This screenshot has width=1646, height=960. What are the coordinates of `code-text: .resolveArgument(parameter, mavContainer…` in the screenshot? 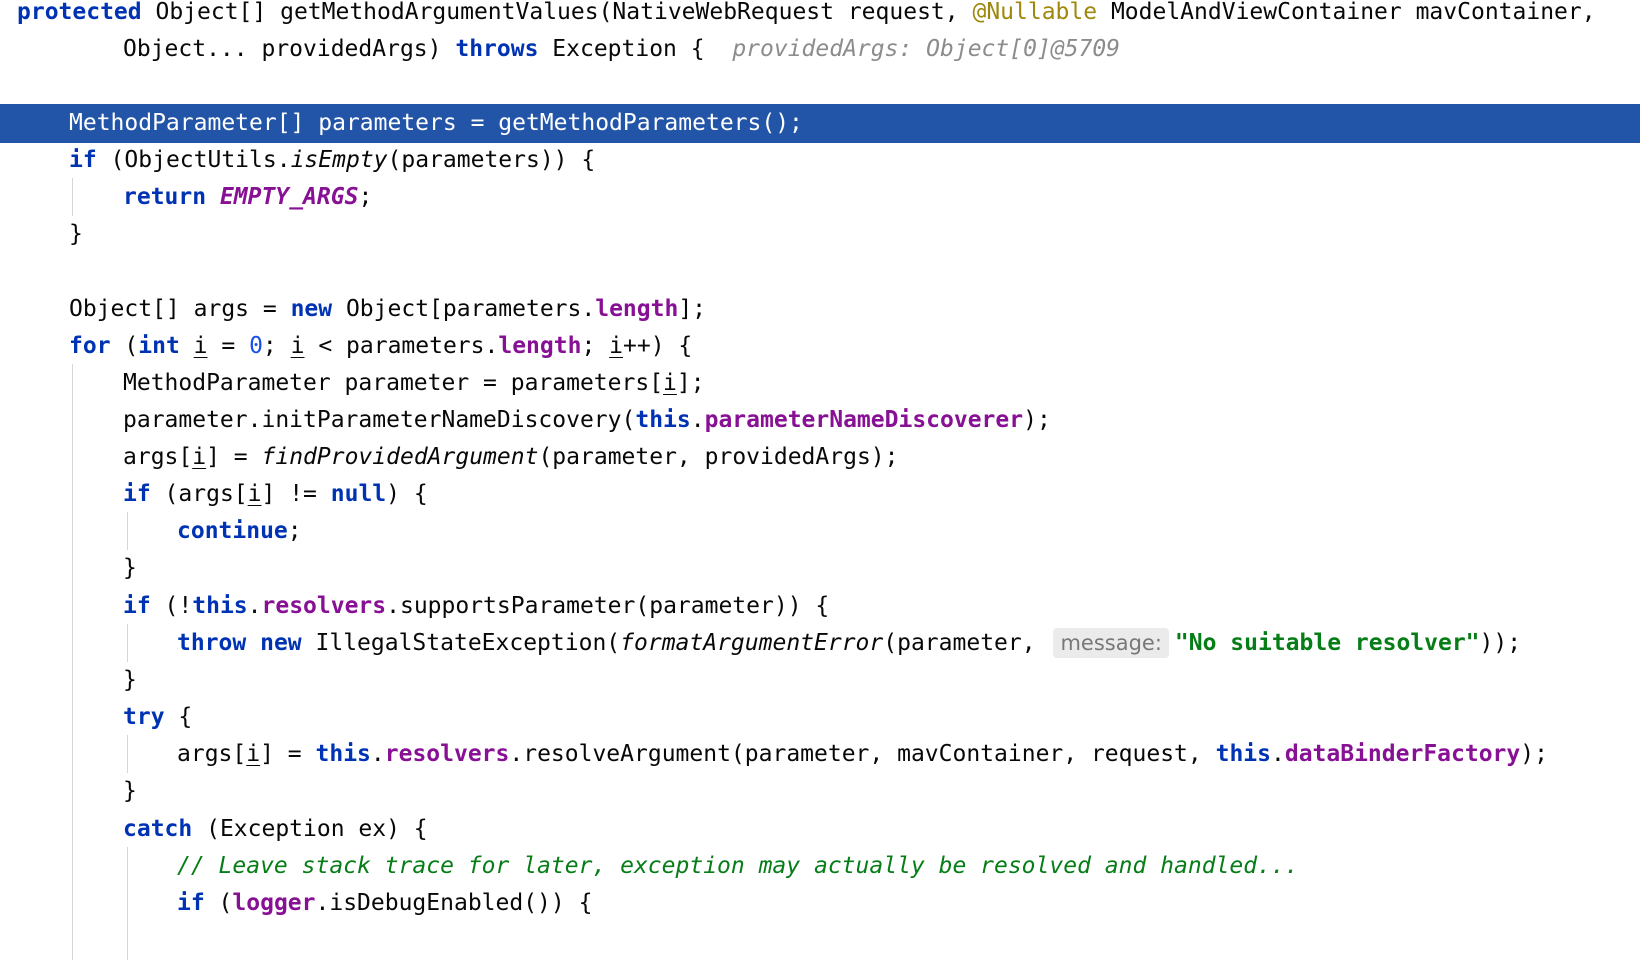 It's located at (862, 754).